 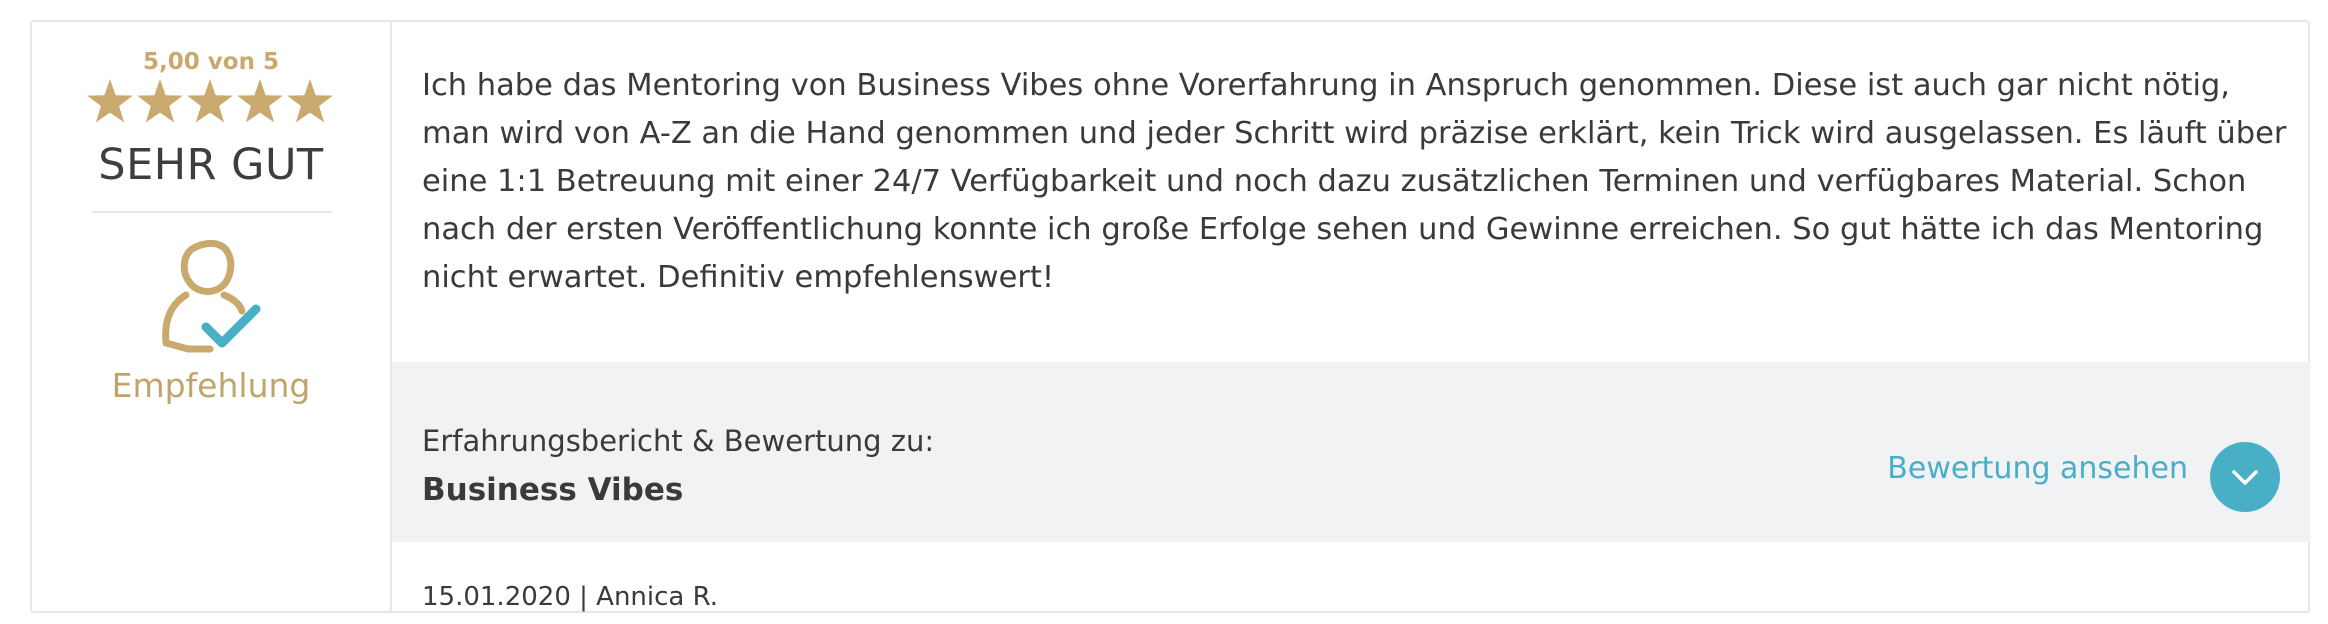 I want to click on recommendation-label: Empfehlung, so click(x=211, y=385).